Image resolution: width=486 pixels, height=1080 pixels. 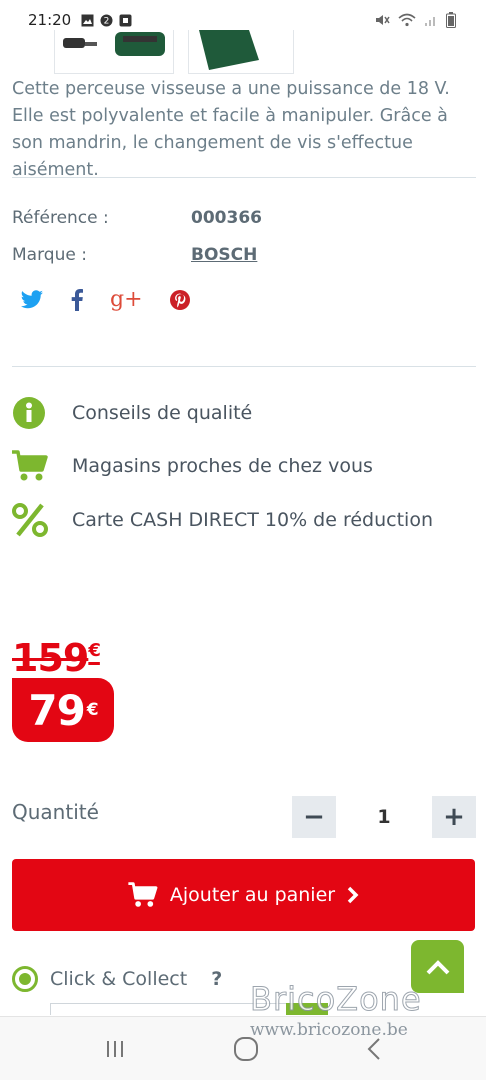 I want to click on status-notification-icons: 2, so click(x=106, y=20).